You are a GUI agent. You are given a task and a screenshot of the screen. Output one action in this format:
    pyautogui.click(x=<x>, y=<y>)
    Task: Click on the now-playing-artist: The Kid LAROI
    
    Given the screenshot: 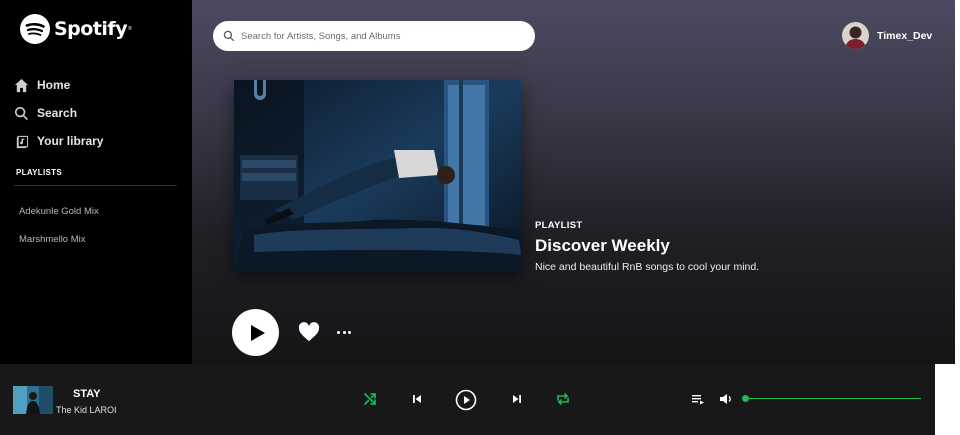 What is the action you would take?
    pyautogui.click(x=86, y=410)
    